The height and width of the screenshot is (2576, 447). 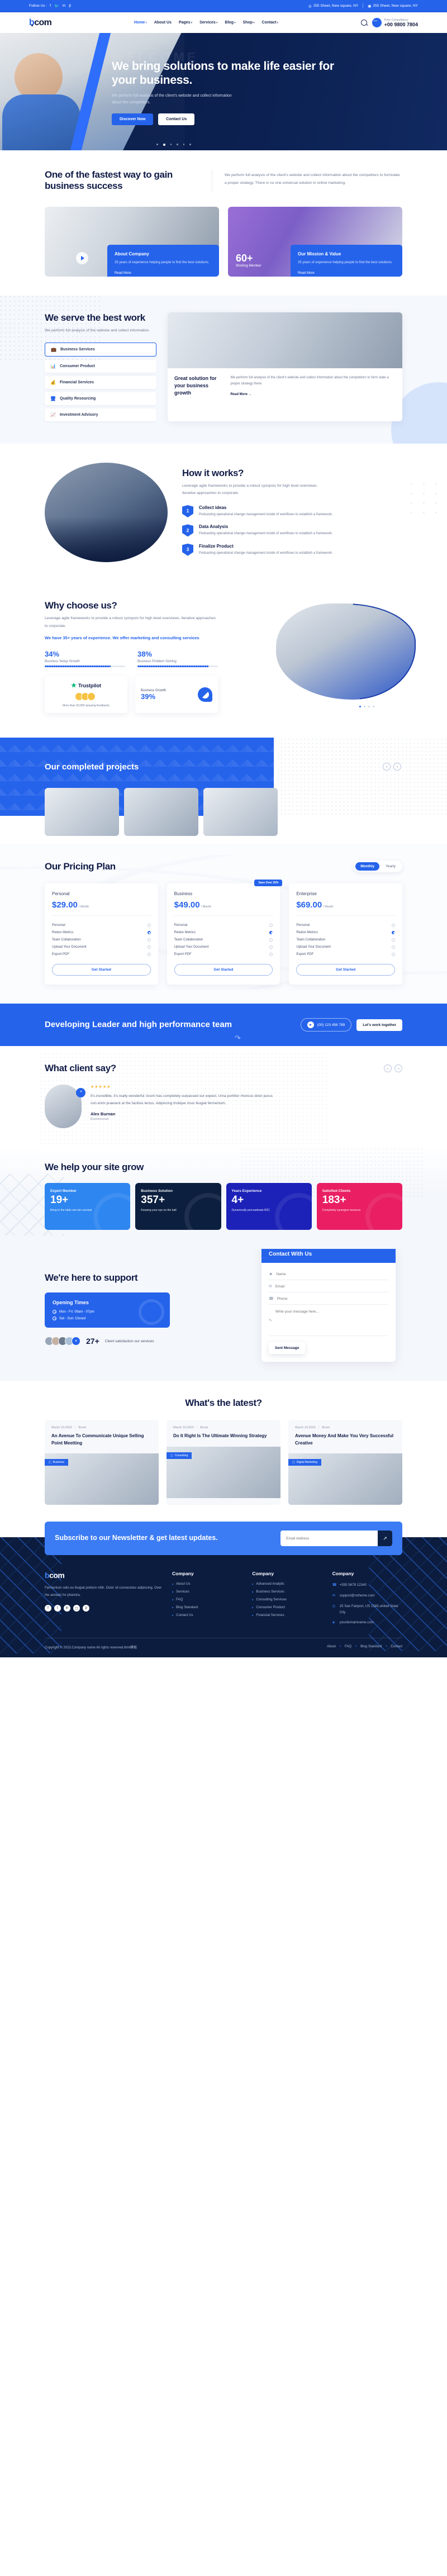 What do you see at coordinates (287, 1592) in the screenshot?
I see `footer-link-business-services: Business Services` at bounding box center [287, 1592].